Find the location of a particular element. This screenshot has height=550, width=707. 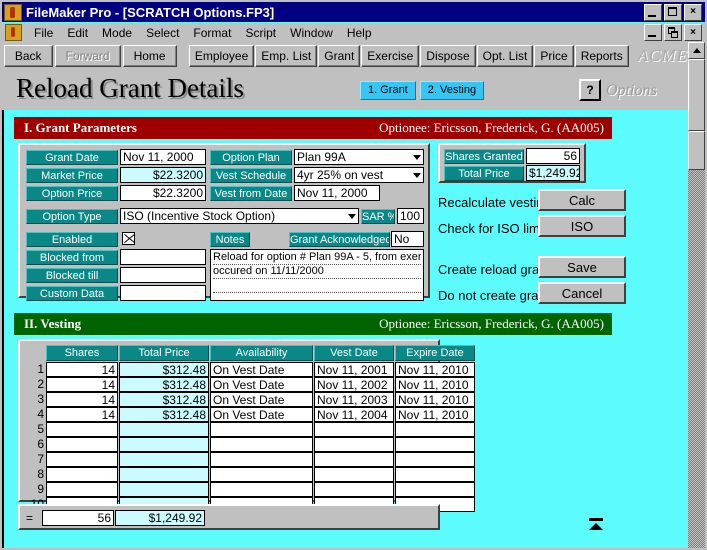

field-blocked-till is located at coordinates (163, 275).